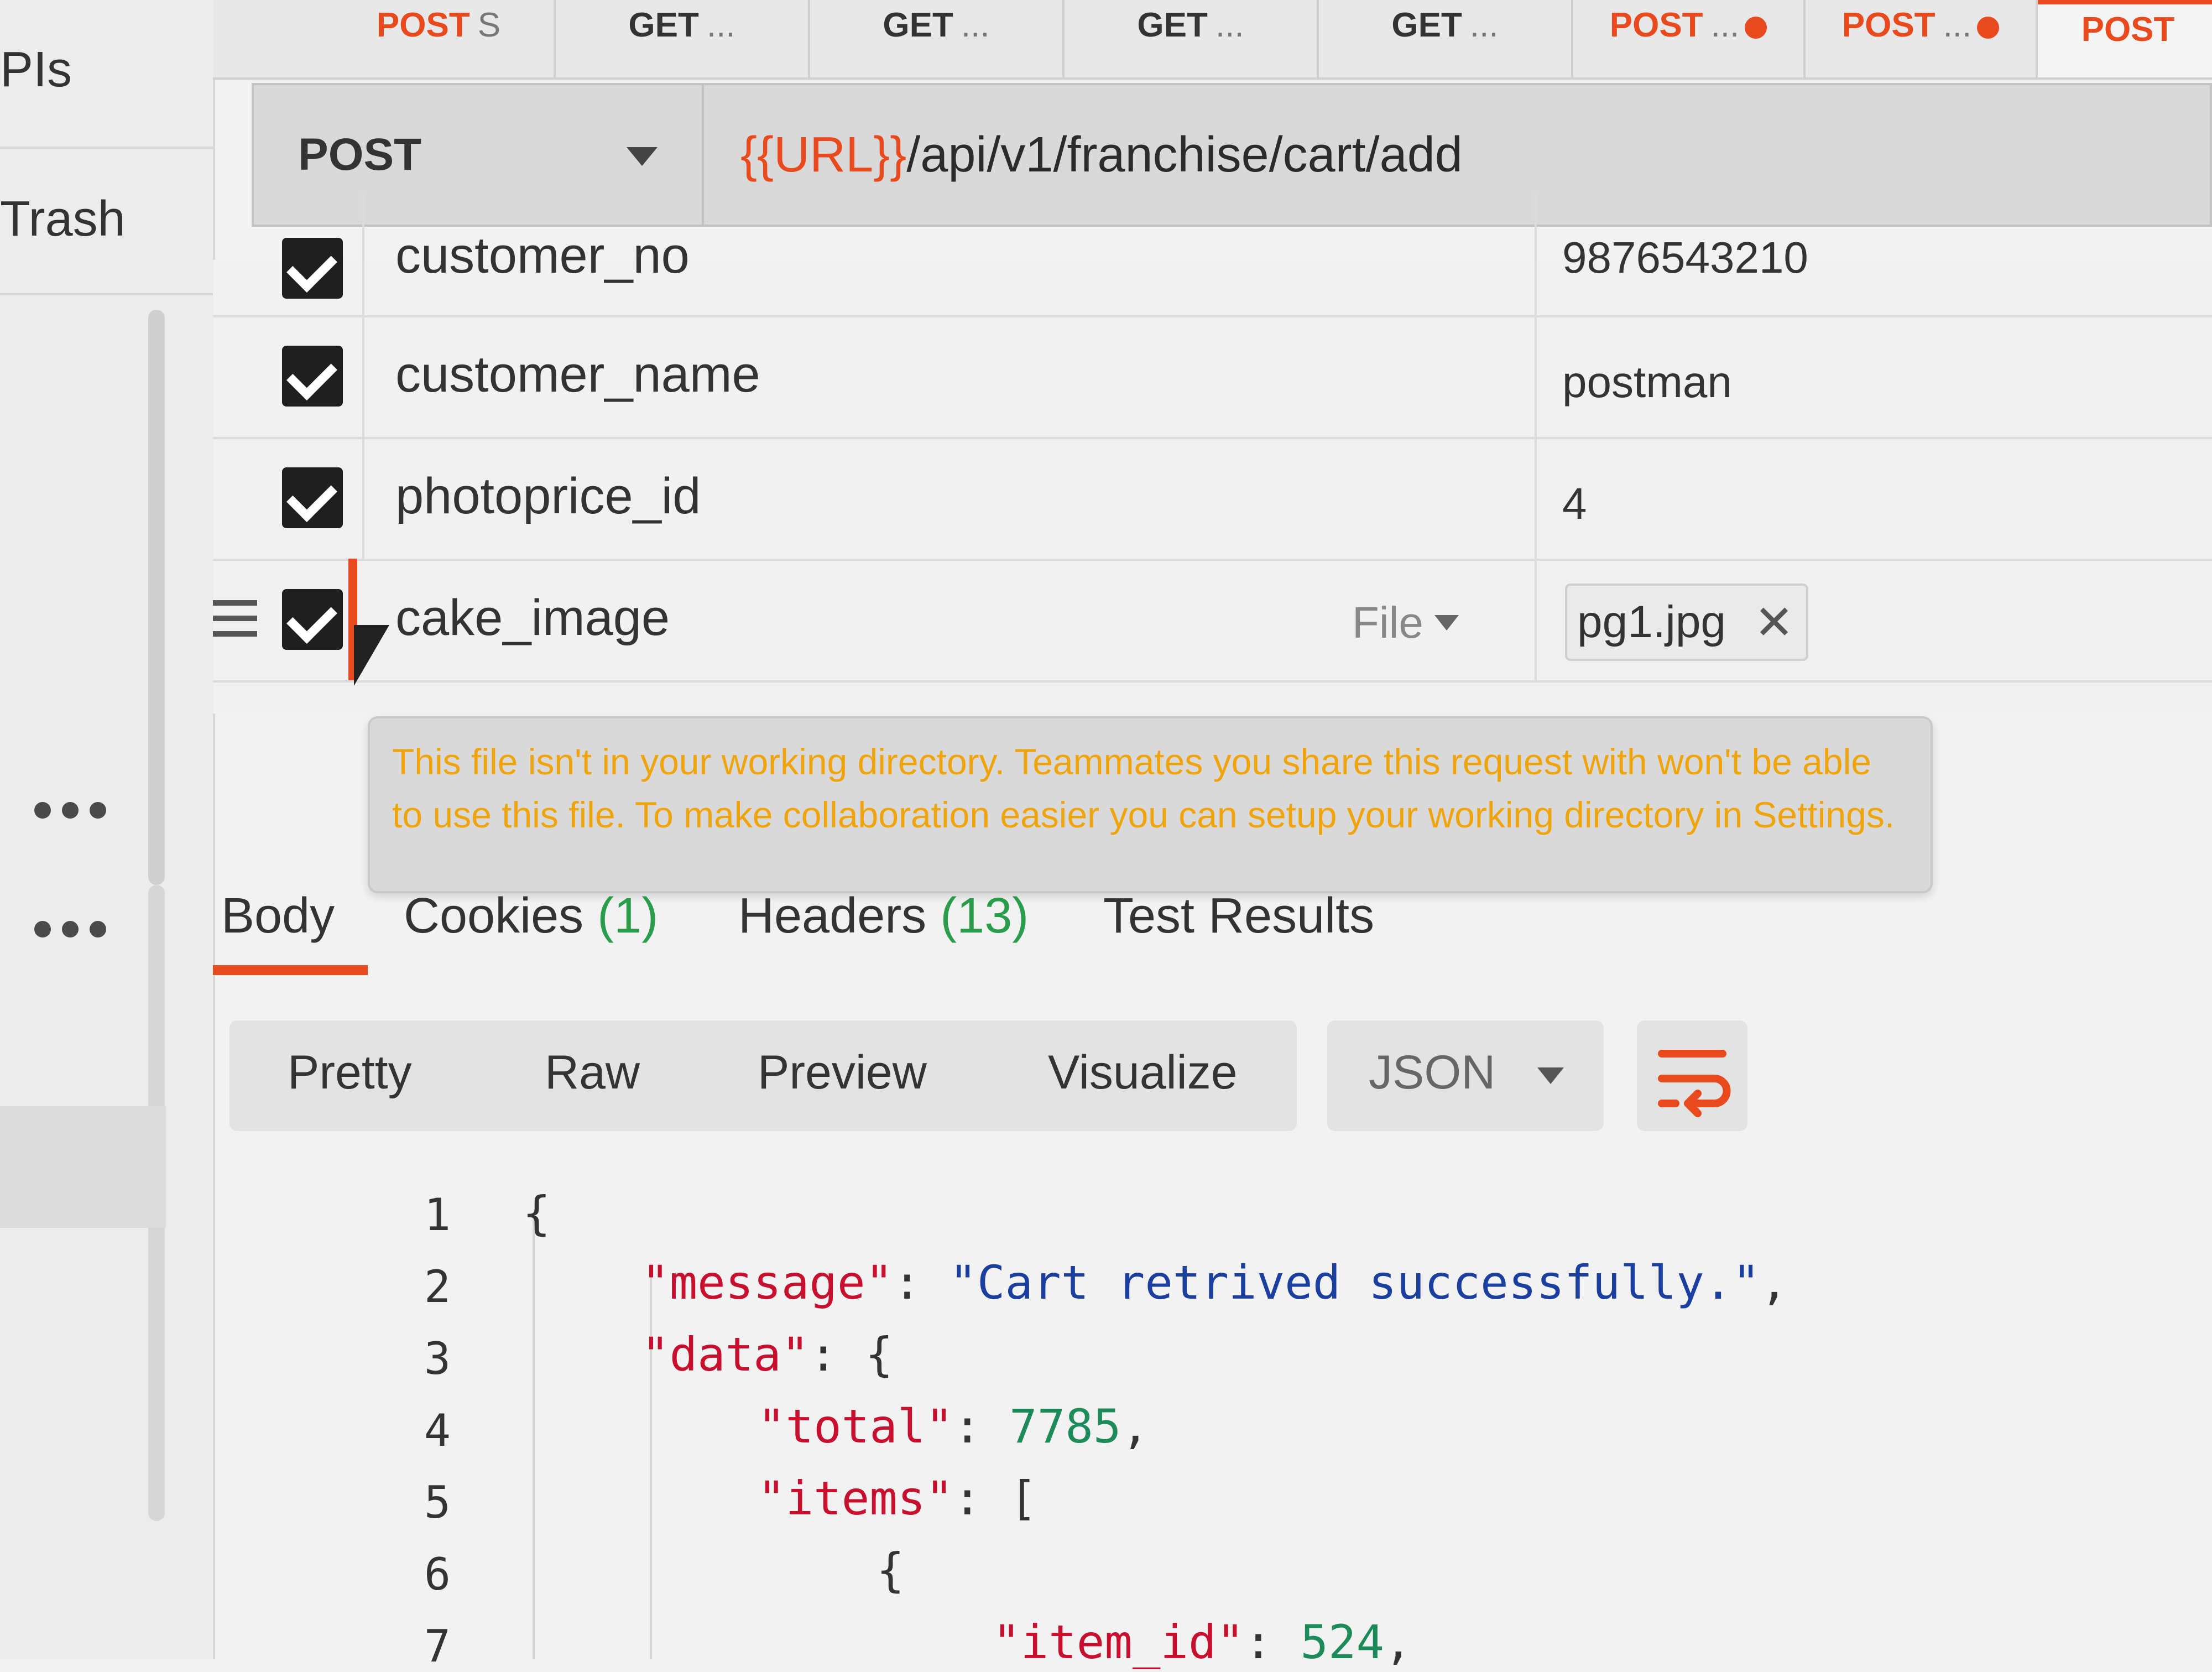 The width and height of the screenshot is (2212, 1672). I want to click on tab-cookies: Cookies (1), so click(531, 916).